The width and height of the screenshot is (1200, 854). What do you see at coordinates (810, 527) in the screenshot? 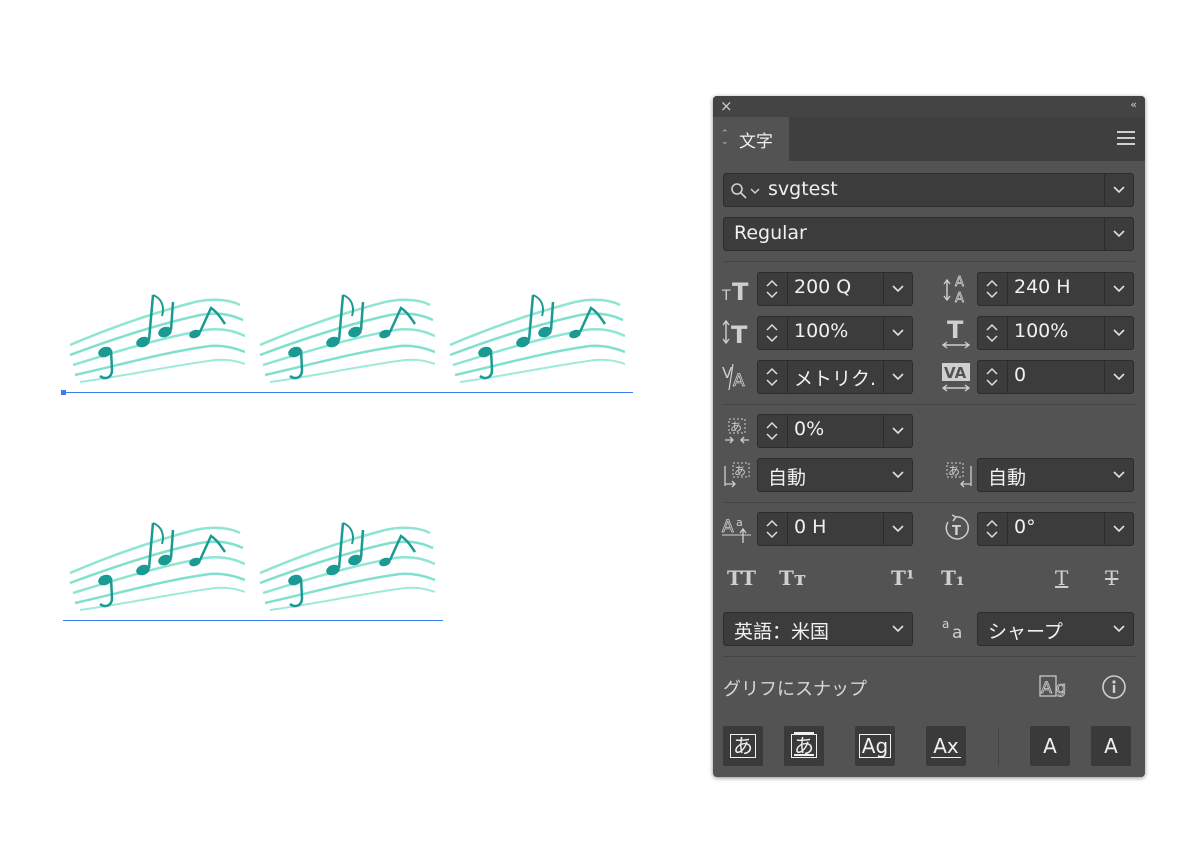
I see `baseline-shift-value: 0 H` at bounding box center [810, 527].